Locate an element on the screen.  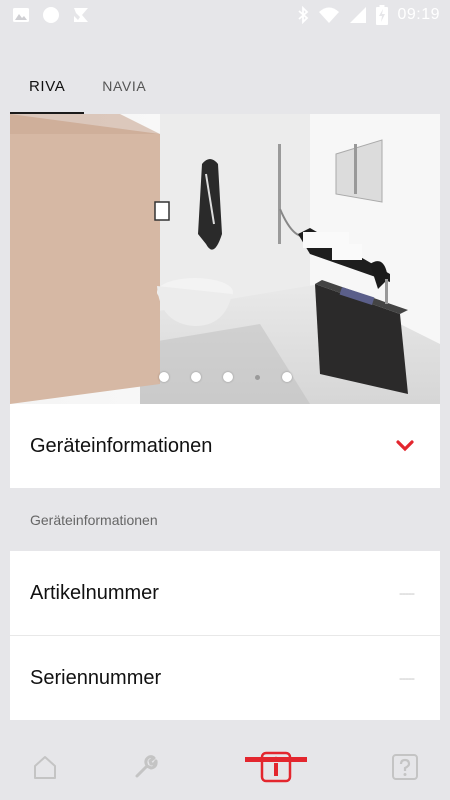
carousel-dot-active is located at coordinates (257, 377).